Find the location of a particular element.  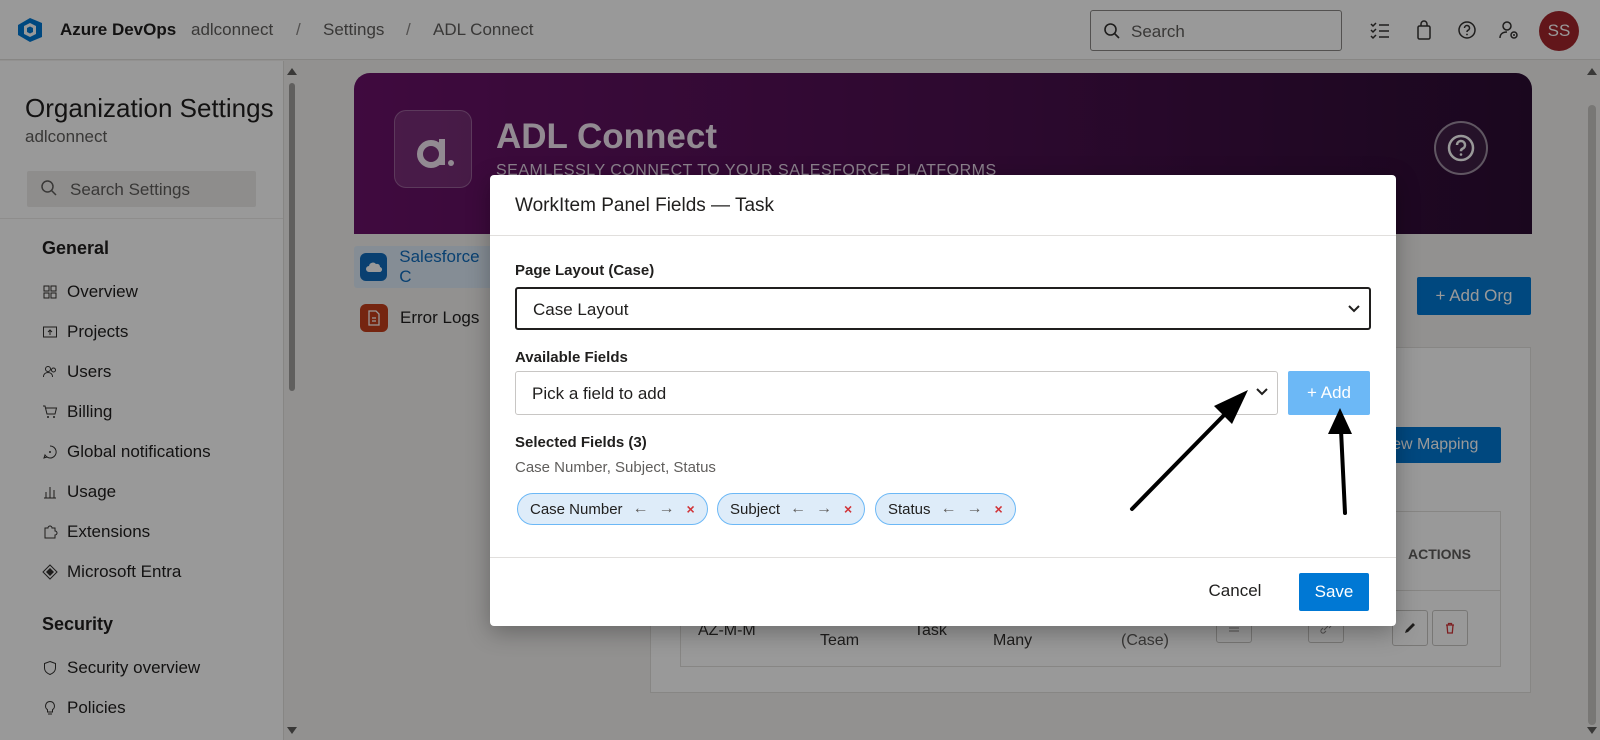

field-chip-subject: Subject ← → × is located at coordinates (791, 509).